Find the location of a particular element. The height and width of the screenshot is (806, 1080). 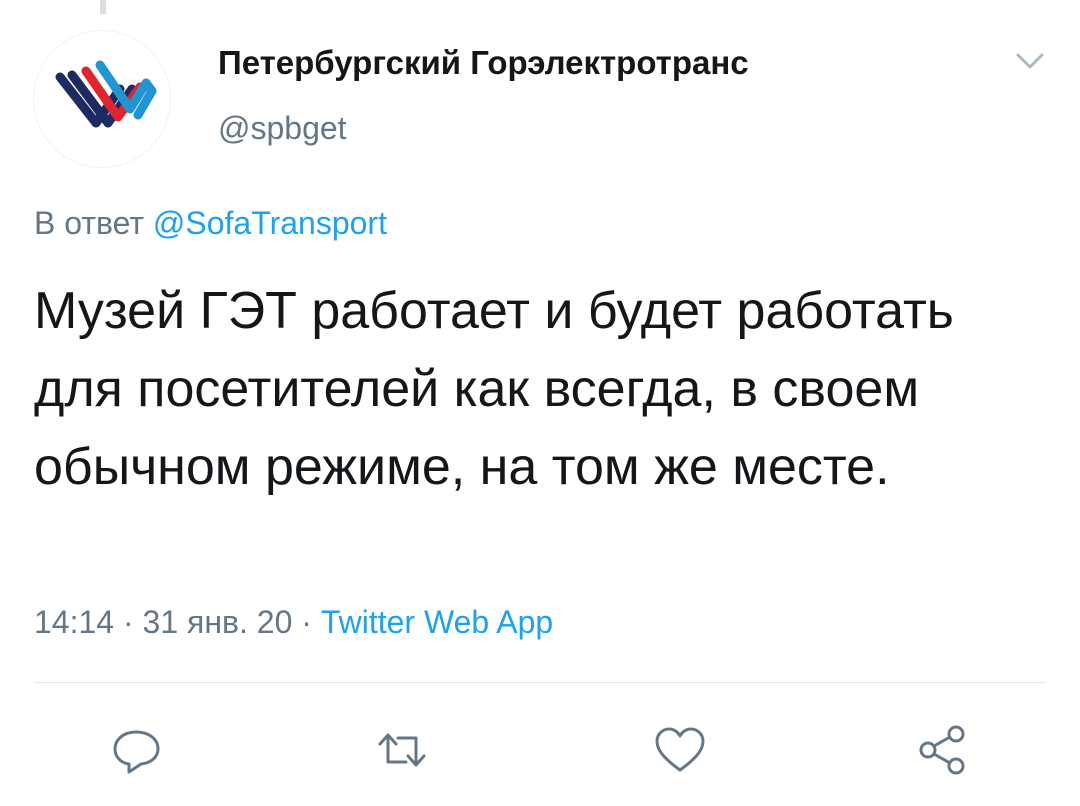

like-icon is located at coordinates (680, 749).